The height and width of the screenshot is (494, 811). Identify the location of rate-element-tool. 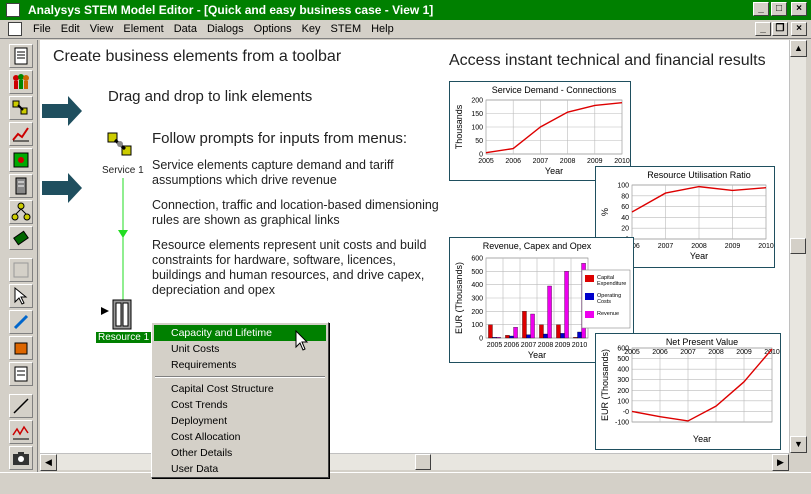
(21, 134).